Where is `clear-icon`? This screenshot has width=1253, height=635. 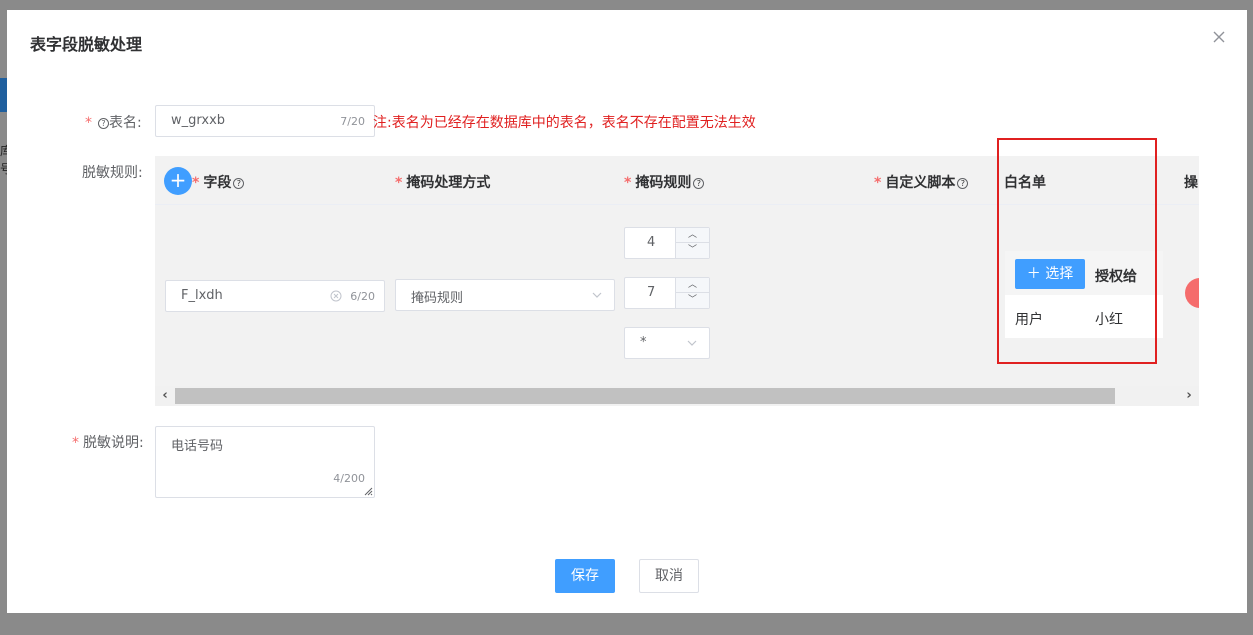
clear-icon is located at coordinates (336, 296).